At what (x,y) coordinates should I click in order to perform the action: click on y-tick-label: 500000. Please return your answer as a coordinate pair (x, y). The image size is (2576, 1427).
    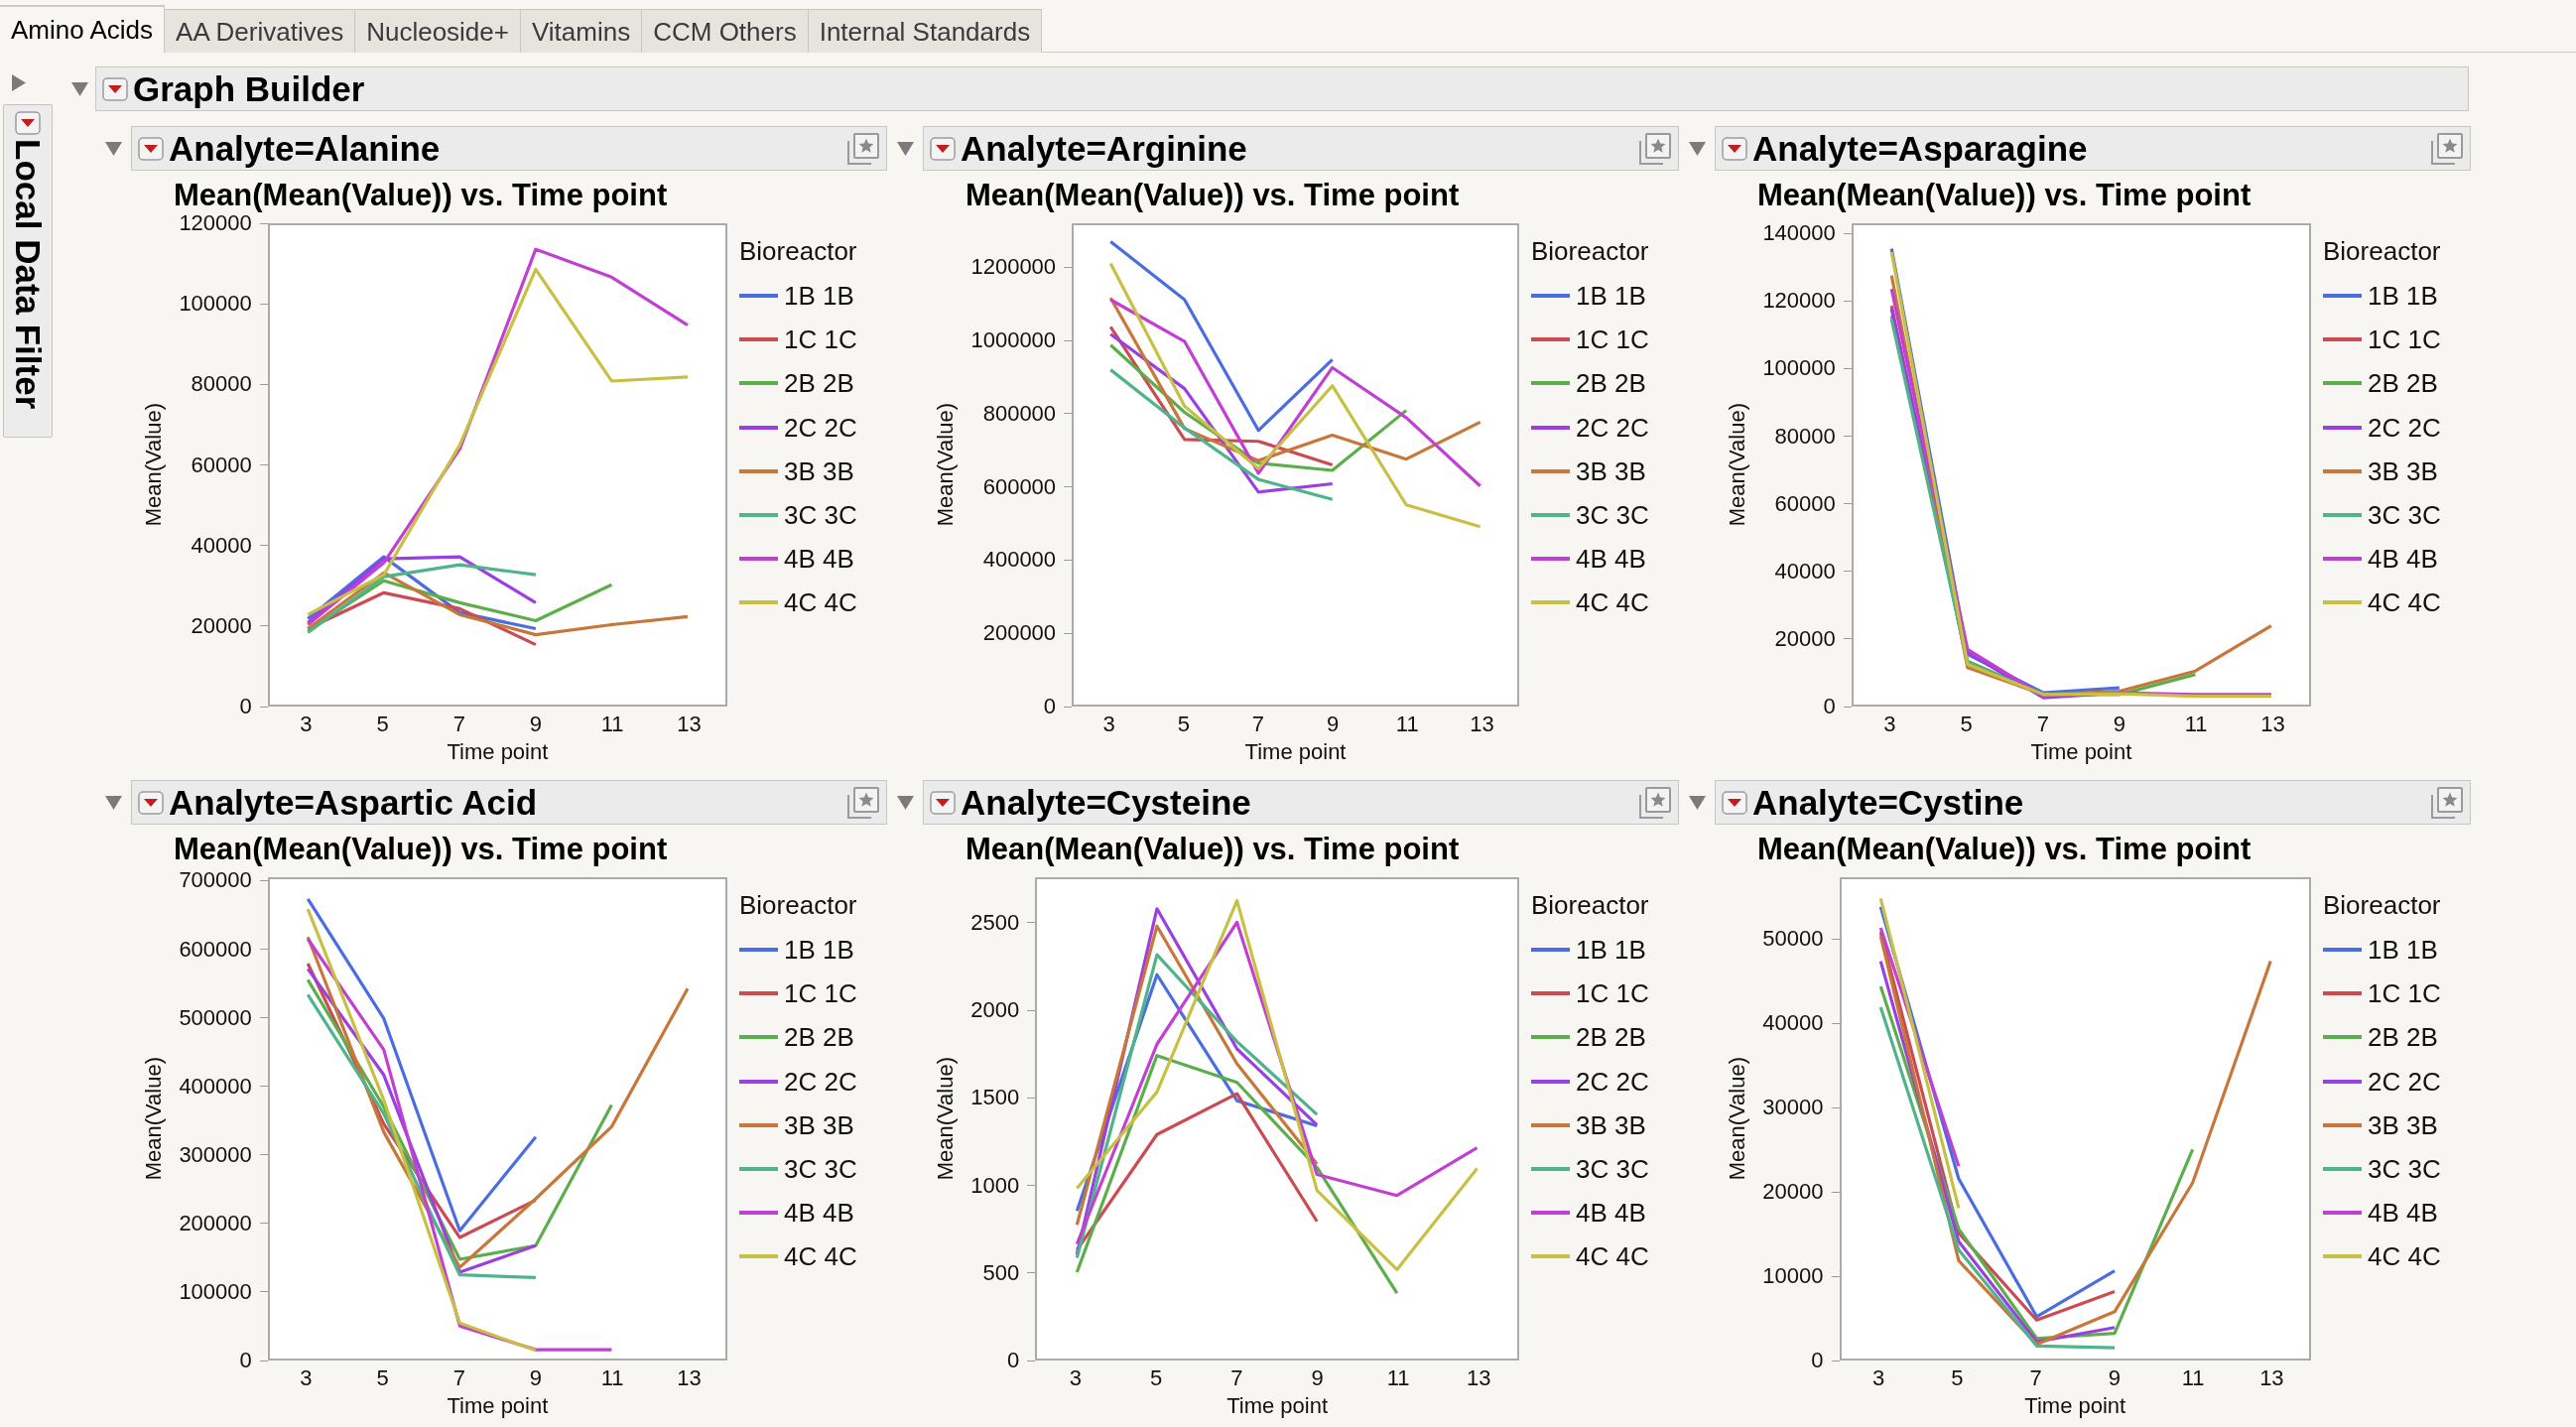
    Looking at the image, I should click on (216, 1017).